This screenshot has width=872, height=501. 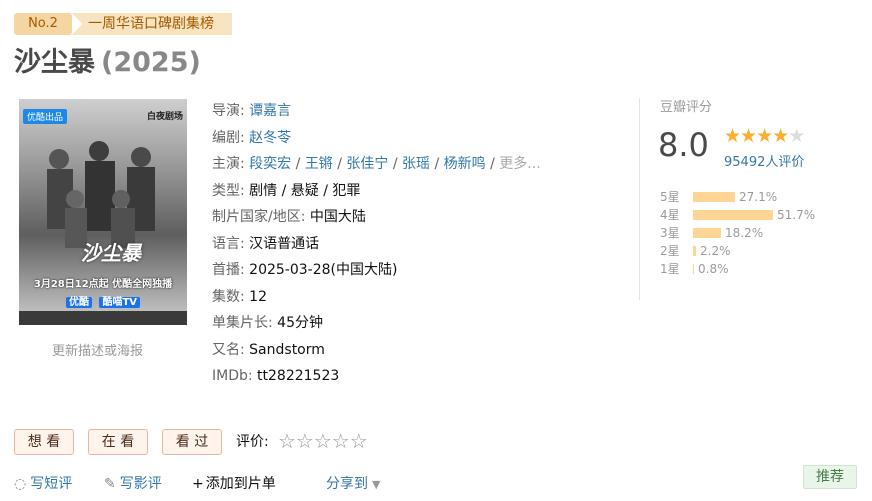 What do you see at coordinates (110, 484) in the screenshot?
I see `pencil-icon: ✎` at bounding box center [110, 484].